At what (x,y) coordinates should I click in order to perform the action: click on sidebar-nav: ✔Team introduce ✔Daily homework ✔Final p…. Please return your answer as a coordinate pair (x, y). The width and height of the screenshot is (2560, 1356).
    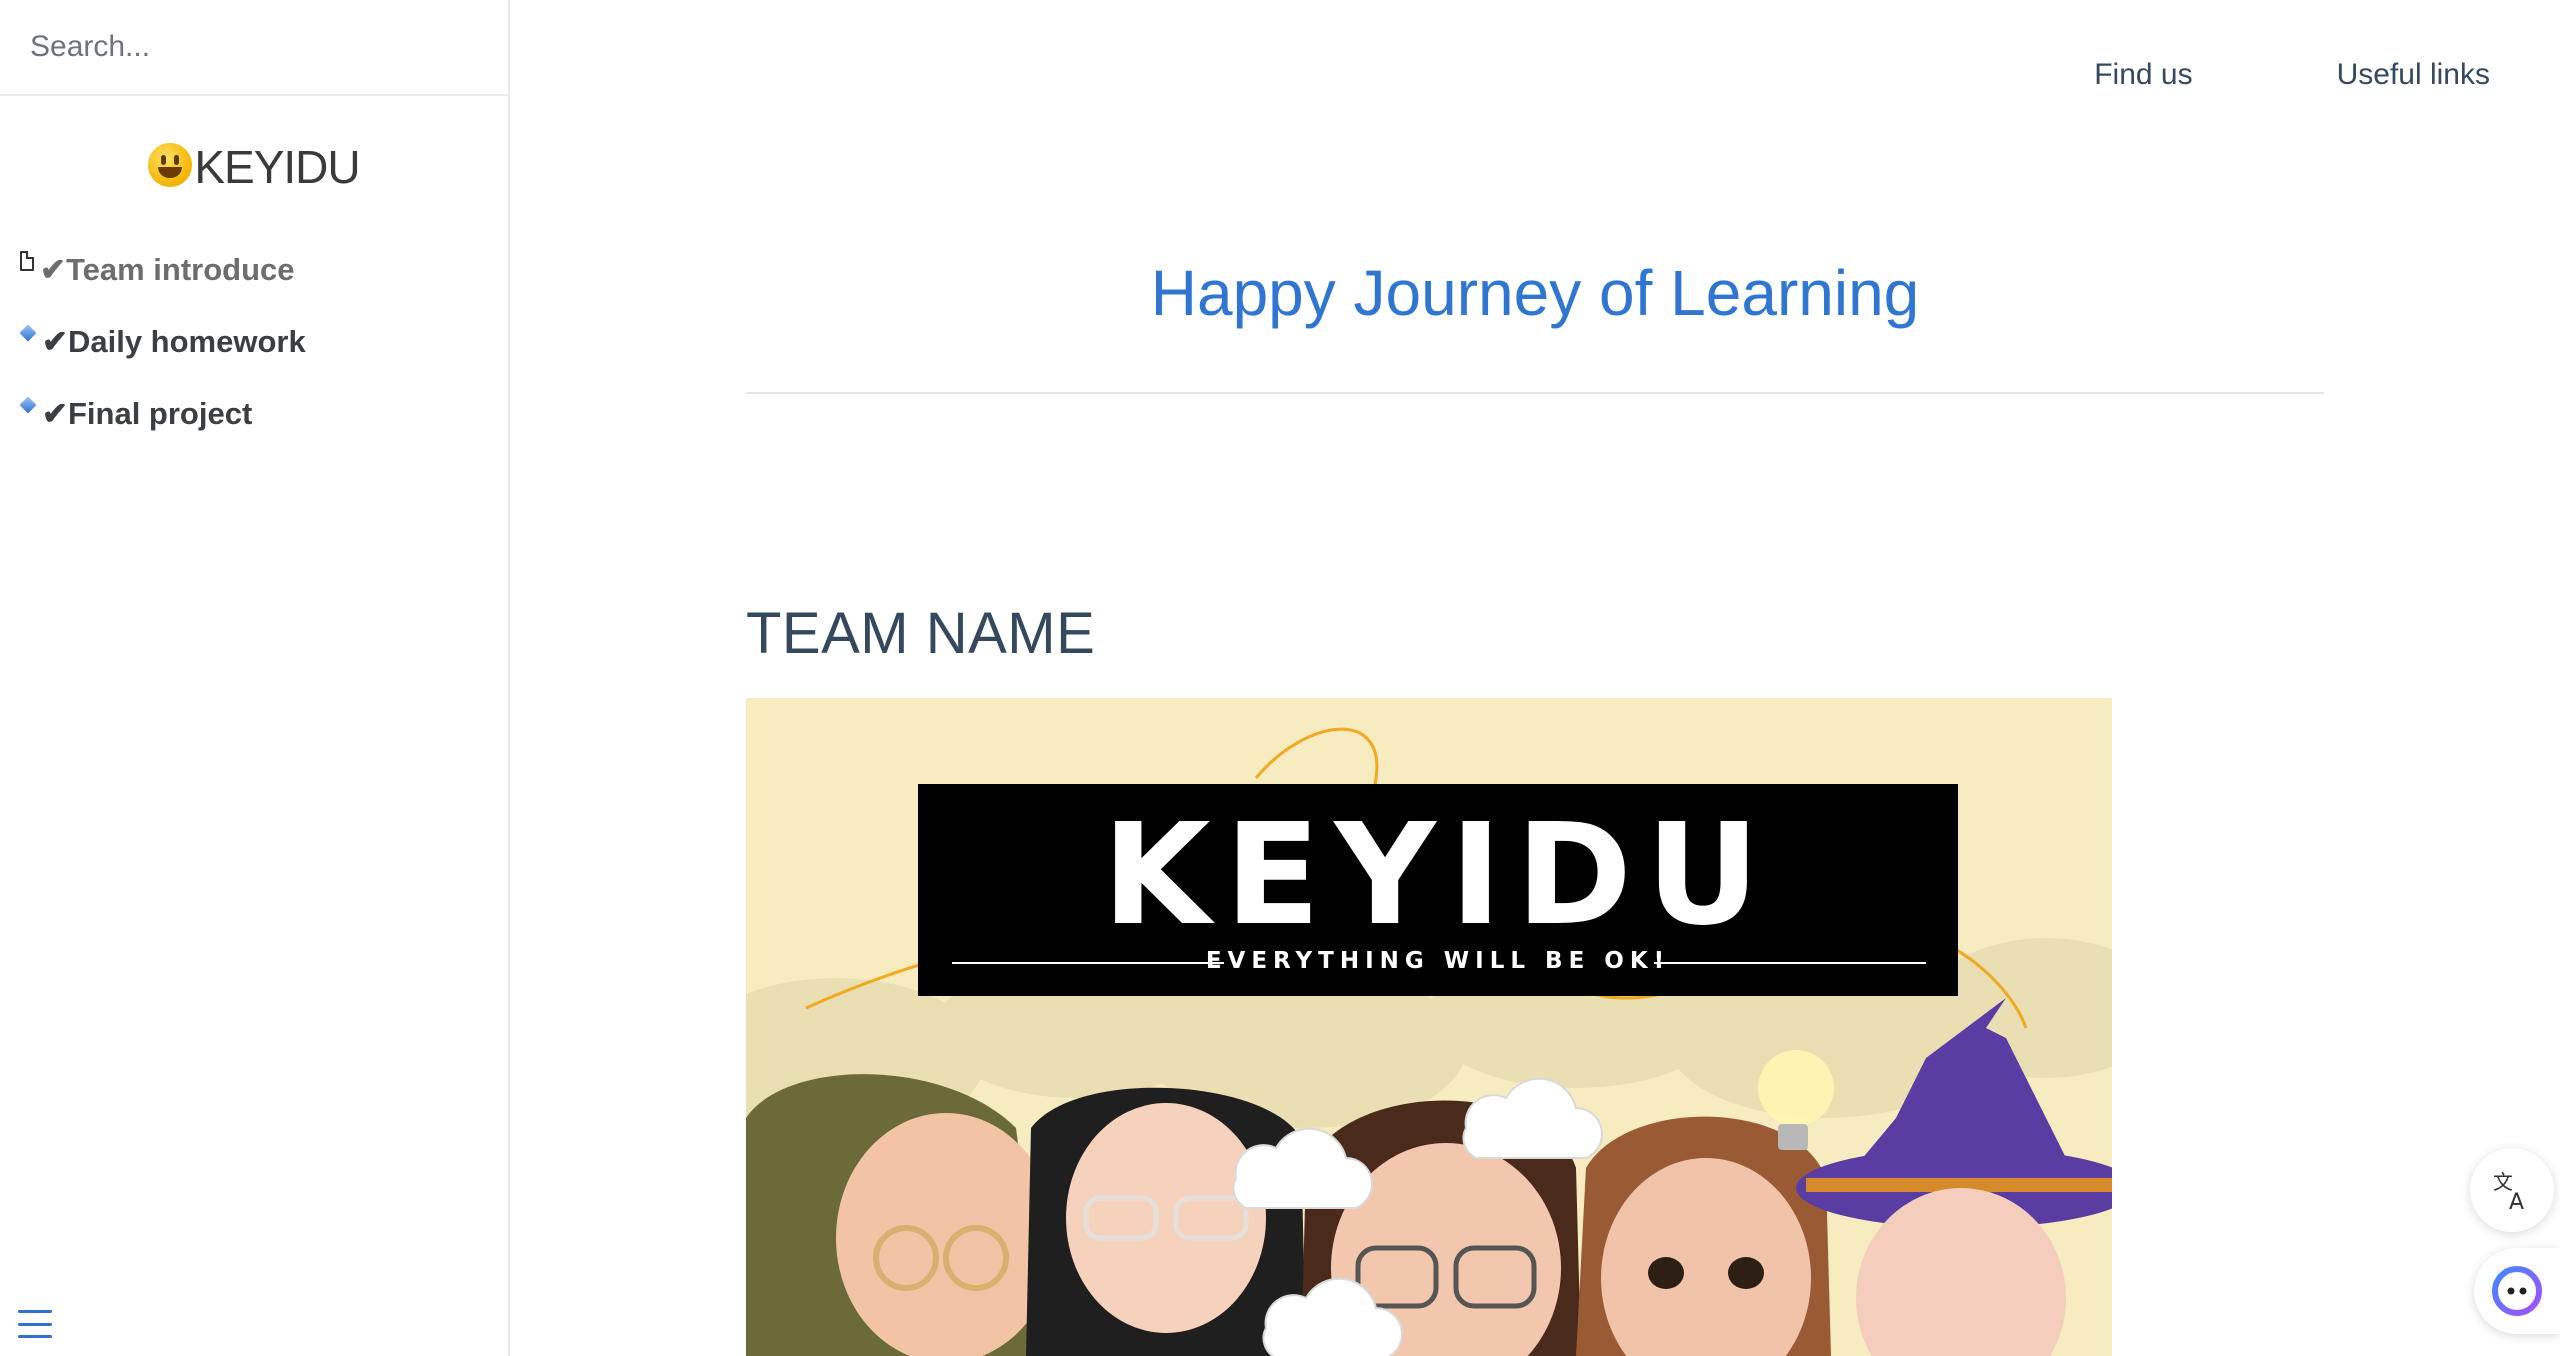
    Looking at the image, I should click on (254, 342).